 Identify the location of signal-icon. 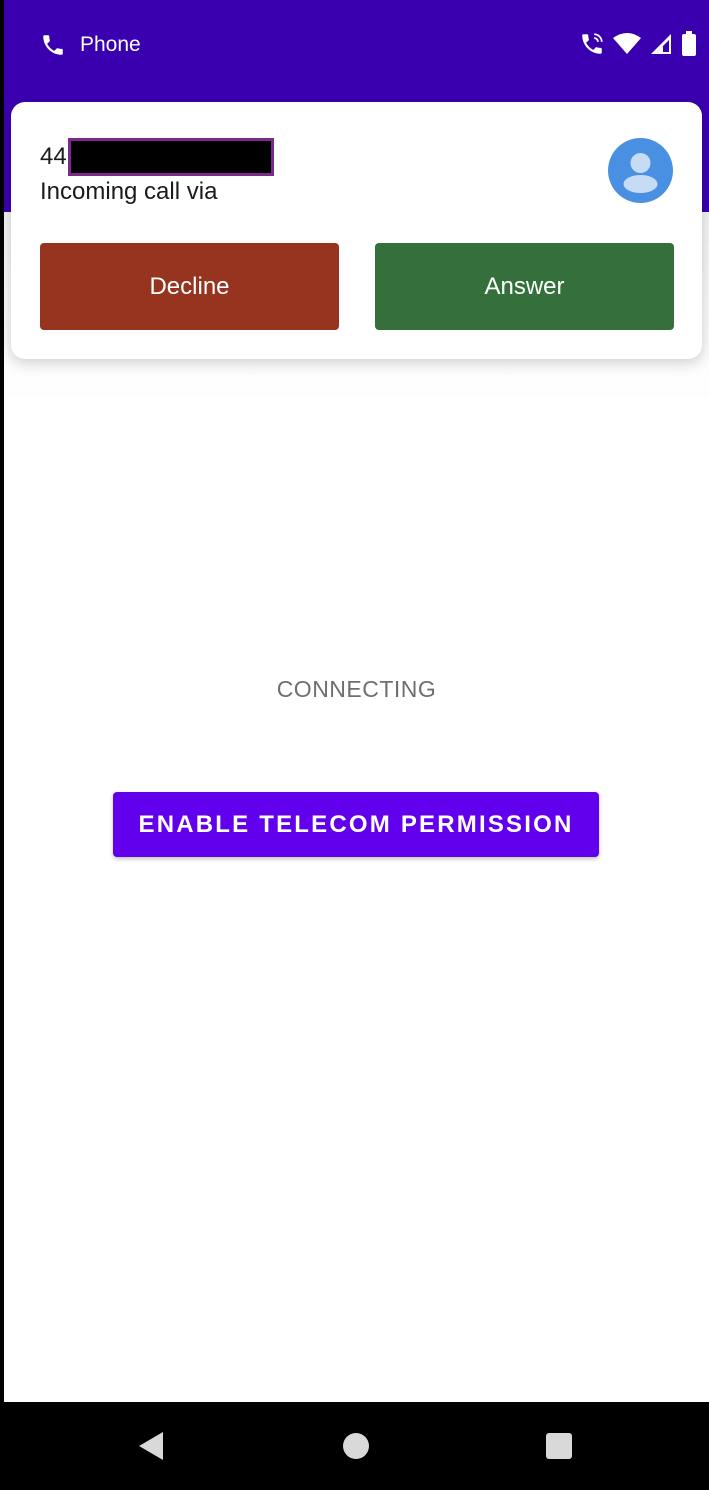
(661, 44).